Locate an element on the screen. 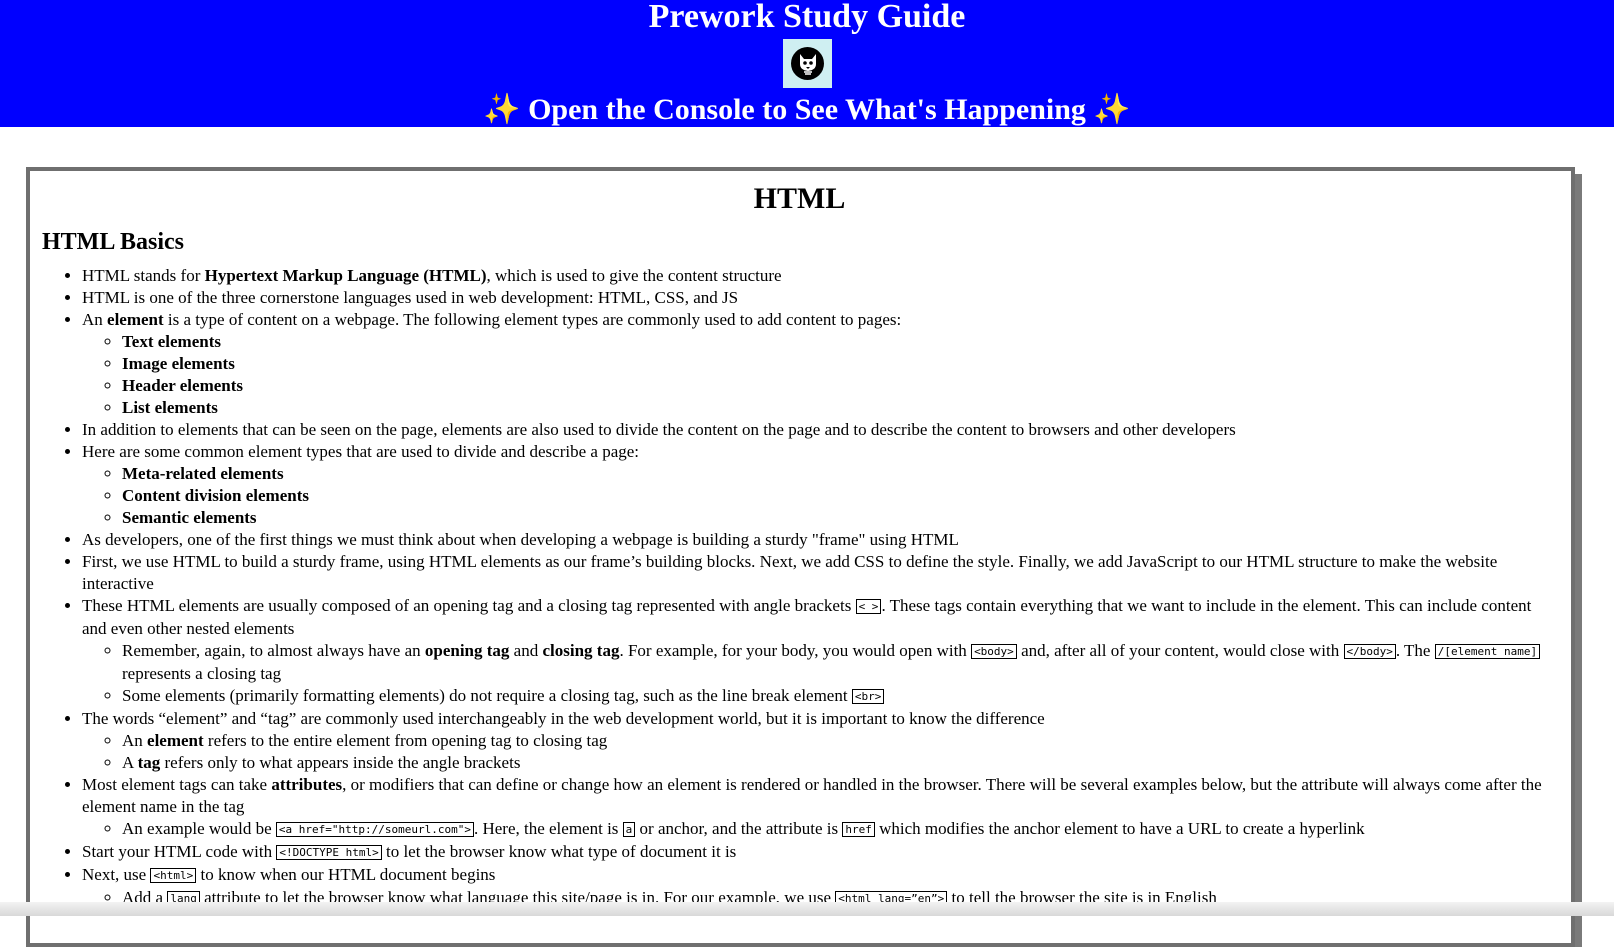  card-heading: HTML is located at coordinates (799, 198).